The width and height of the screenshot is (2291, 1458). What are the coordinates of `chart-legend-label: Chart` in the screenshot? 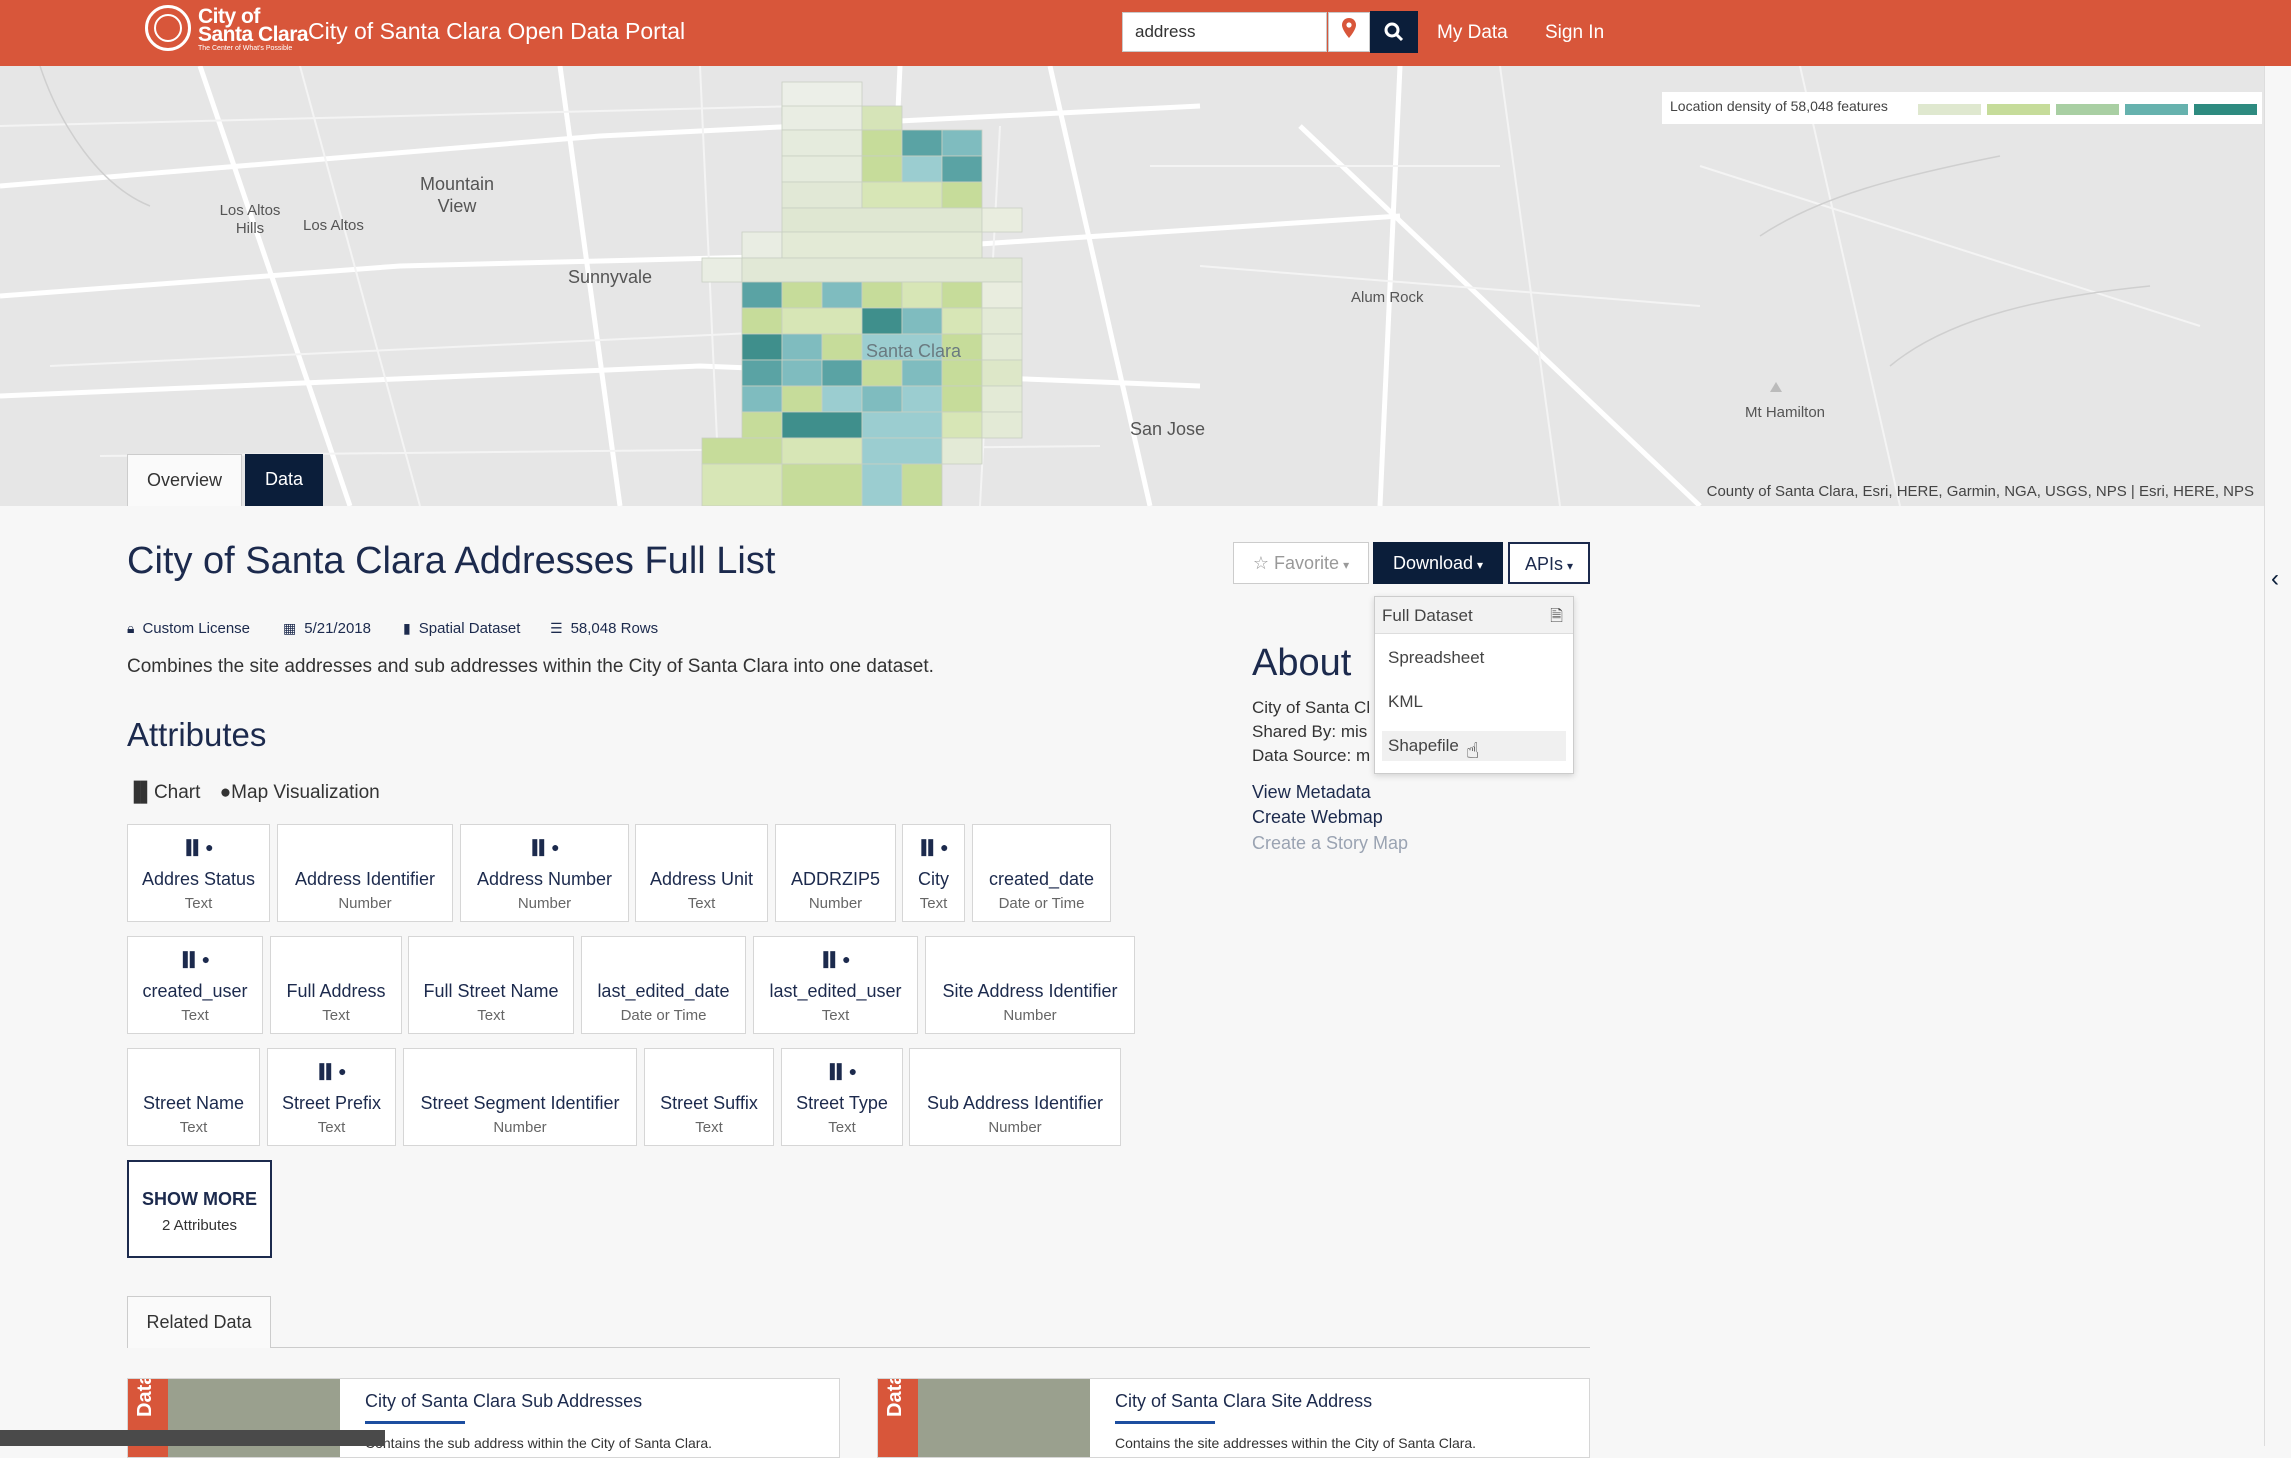 It's located at (177, 792).